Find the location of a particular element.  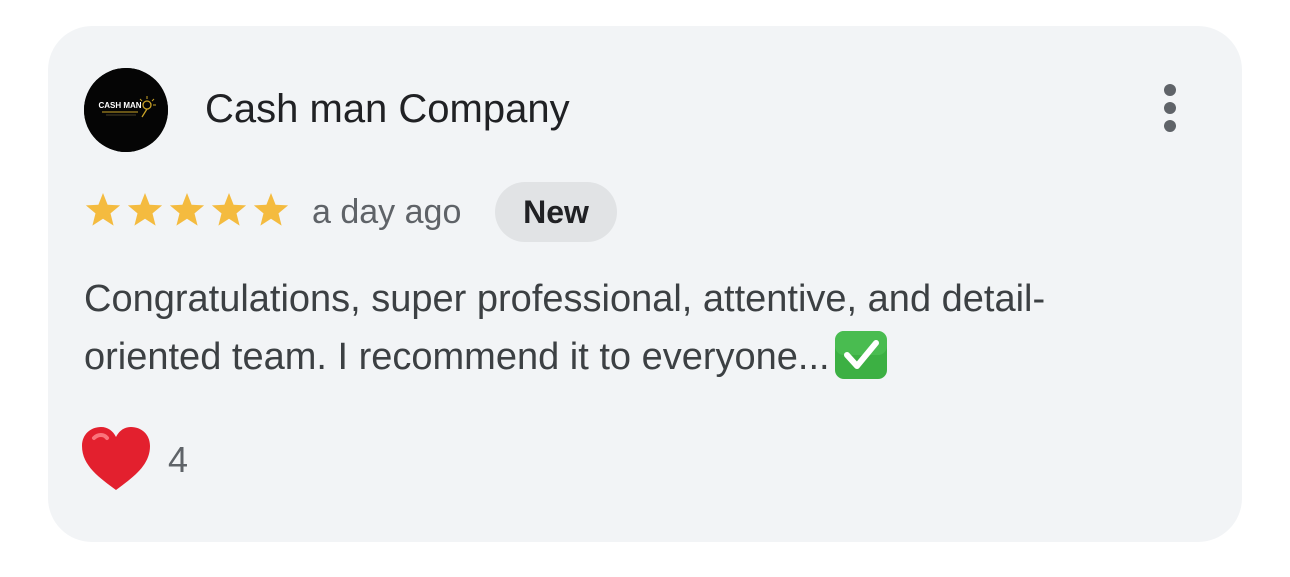

new-badge: New is located at coordinates (556, 212).